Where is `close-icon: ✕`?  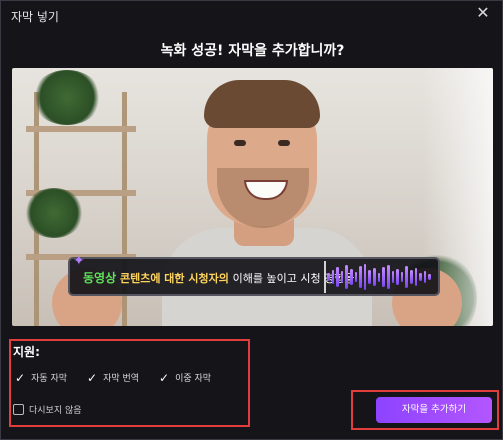 close-icon: ✕ is located at coordinates (483, 13).